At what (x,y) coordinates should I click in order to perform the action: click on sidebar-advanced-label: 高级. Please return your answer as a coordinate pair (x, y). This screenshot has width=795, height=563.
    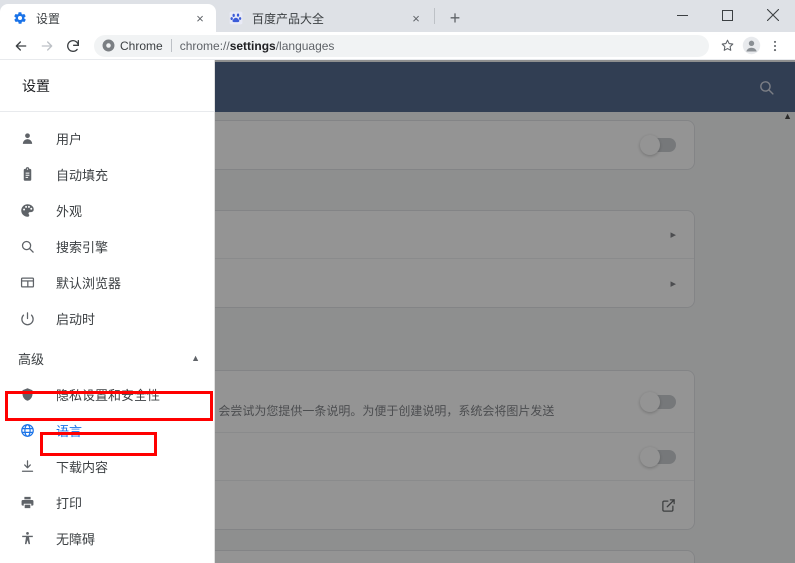
    Looking at the image, I should click on (31, 359).